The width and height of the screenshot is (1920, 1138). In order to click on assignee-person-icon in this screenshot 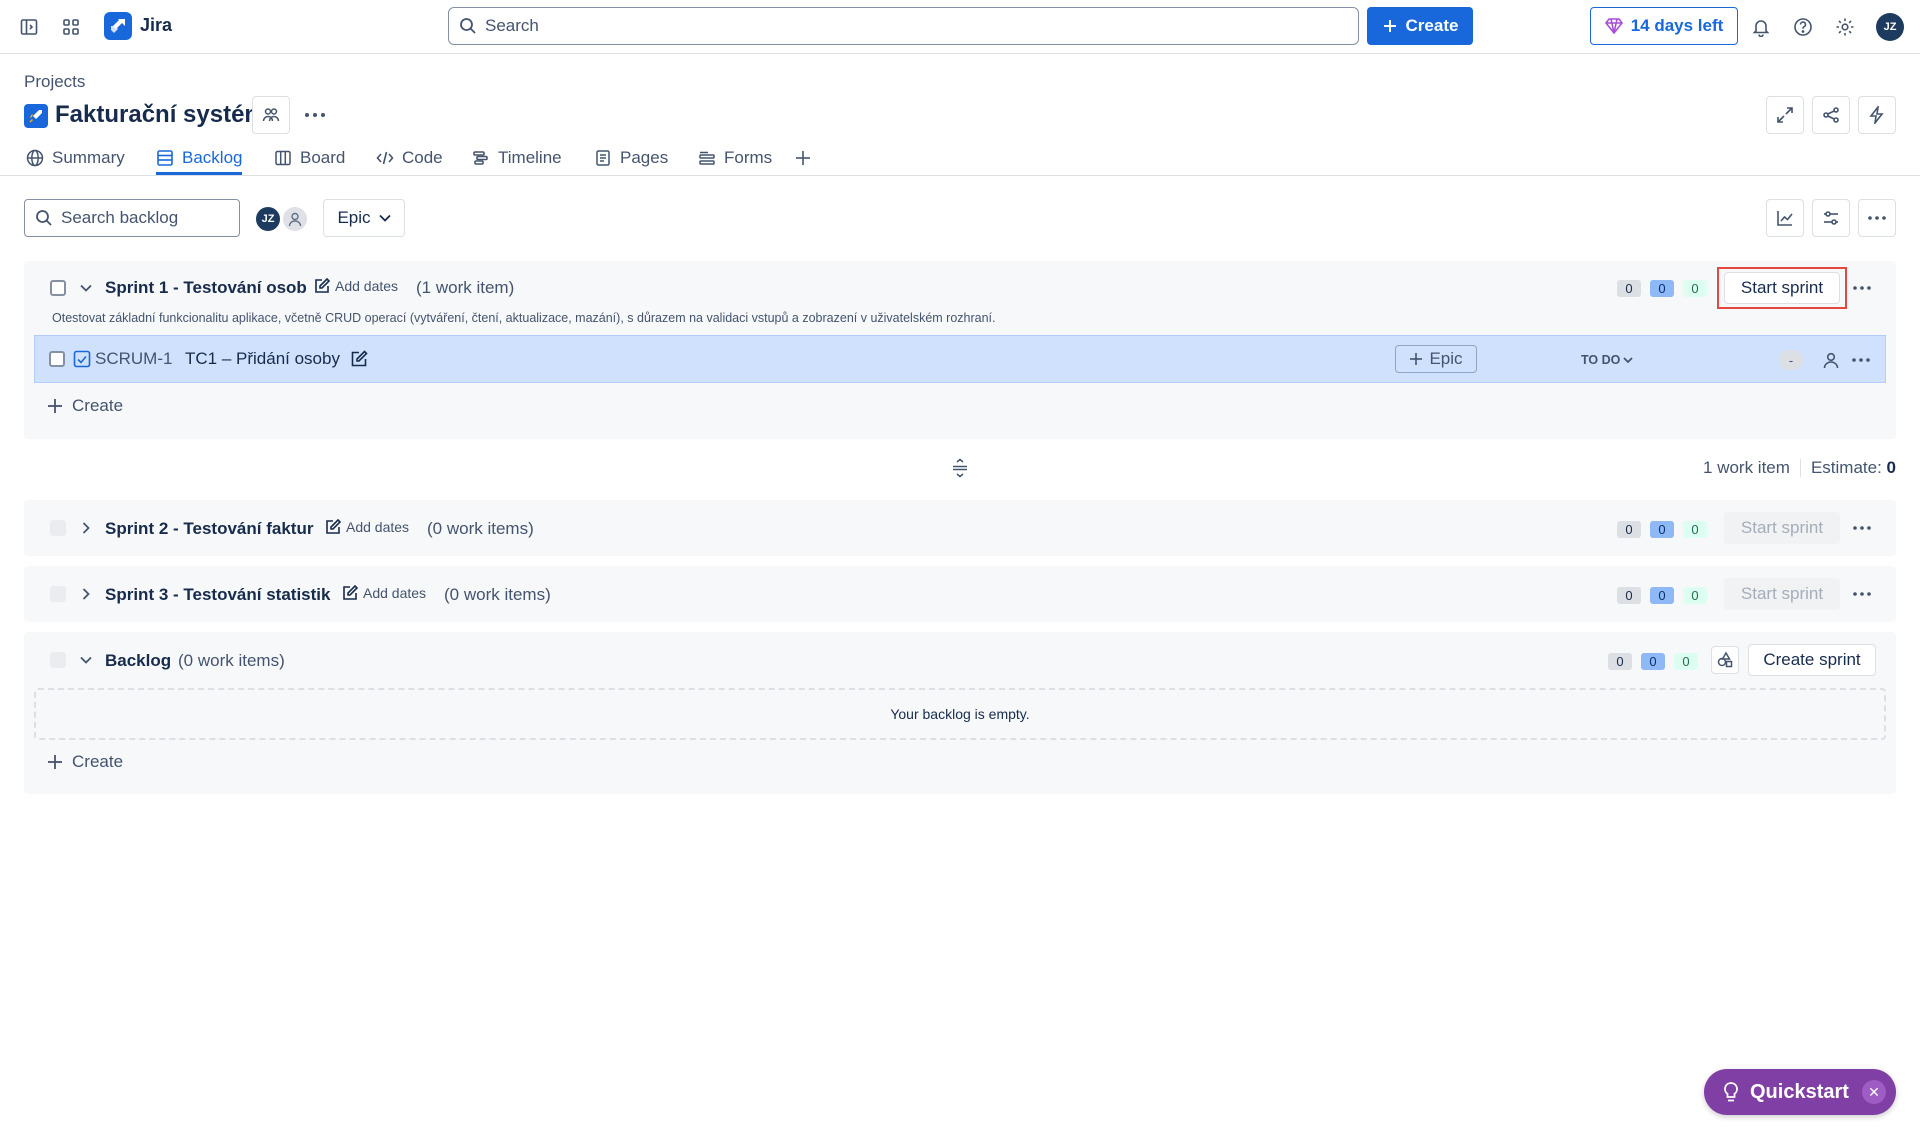, I will do `click(1831, 360)`.